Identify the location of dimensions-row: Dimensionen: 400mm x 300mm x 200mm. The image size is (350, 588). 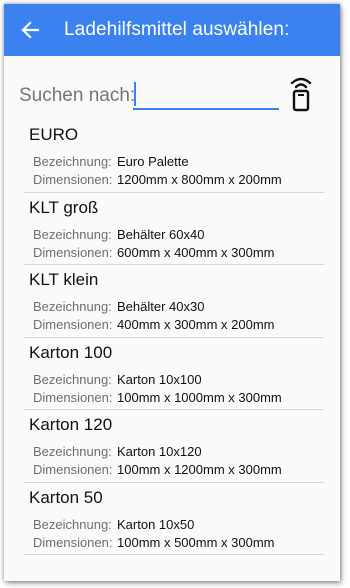
(154, 324).